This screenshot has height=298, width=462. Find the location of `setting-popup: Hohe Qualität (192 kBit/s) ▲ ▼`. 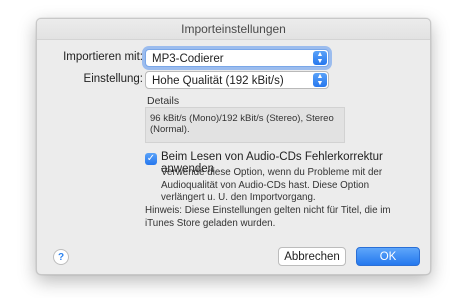

setting-popup: Hohe Qualität (192 kBit/s) ▲ ▼ is located at coordinates (237, 80).